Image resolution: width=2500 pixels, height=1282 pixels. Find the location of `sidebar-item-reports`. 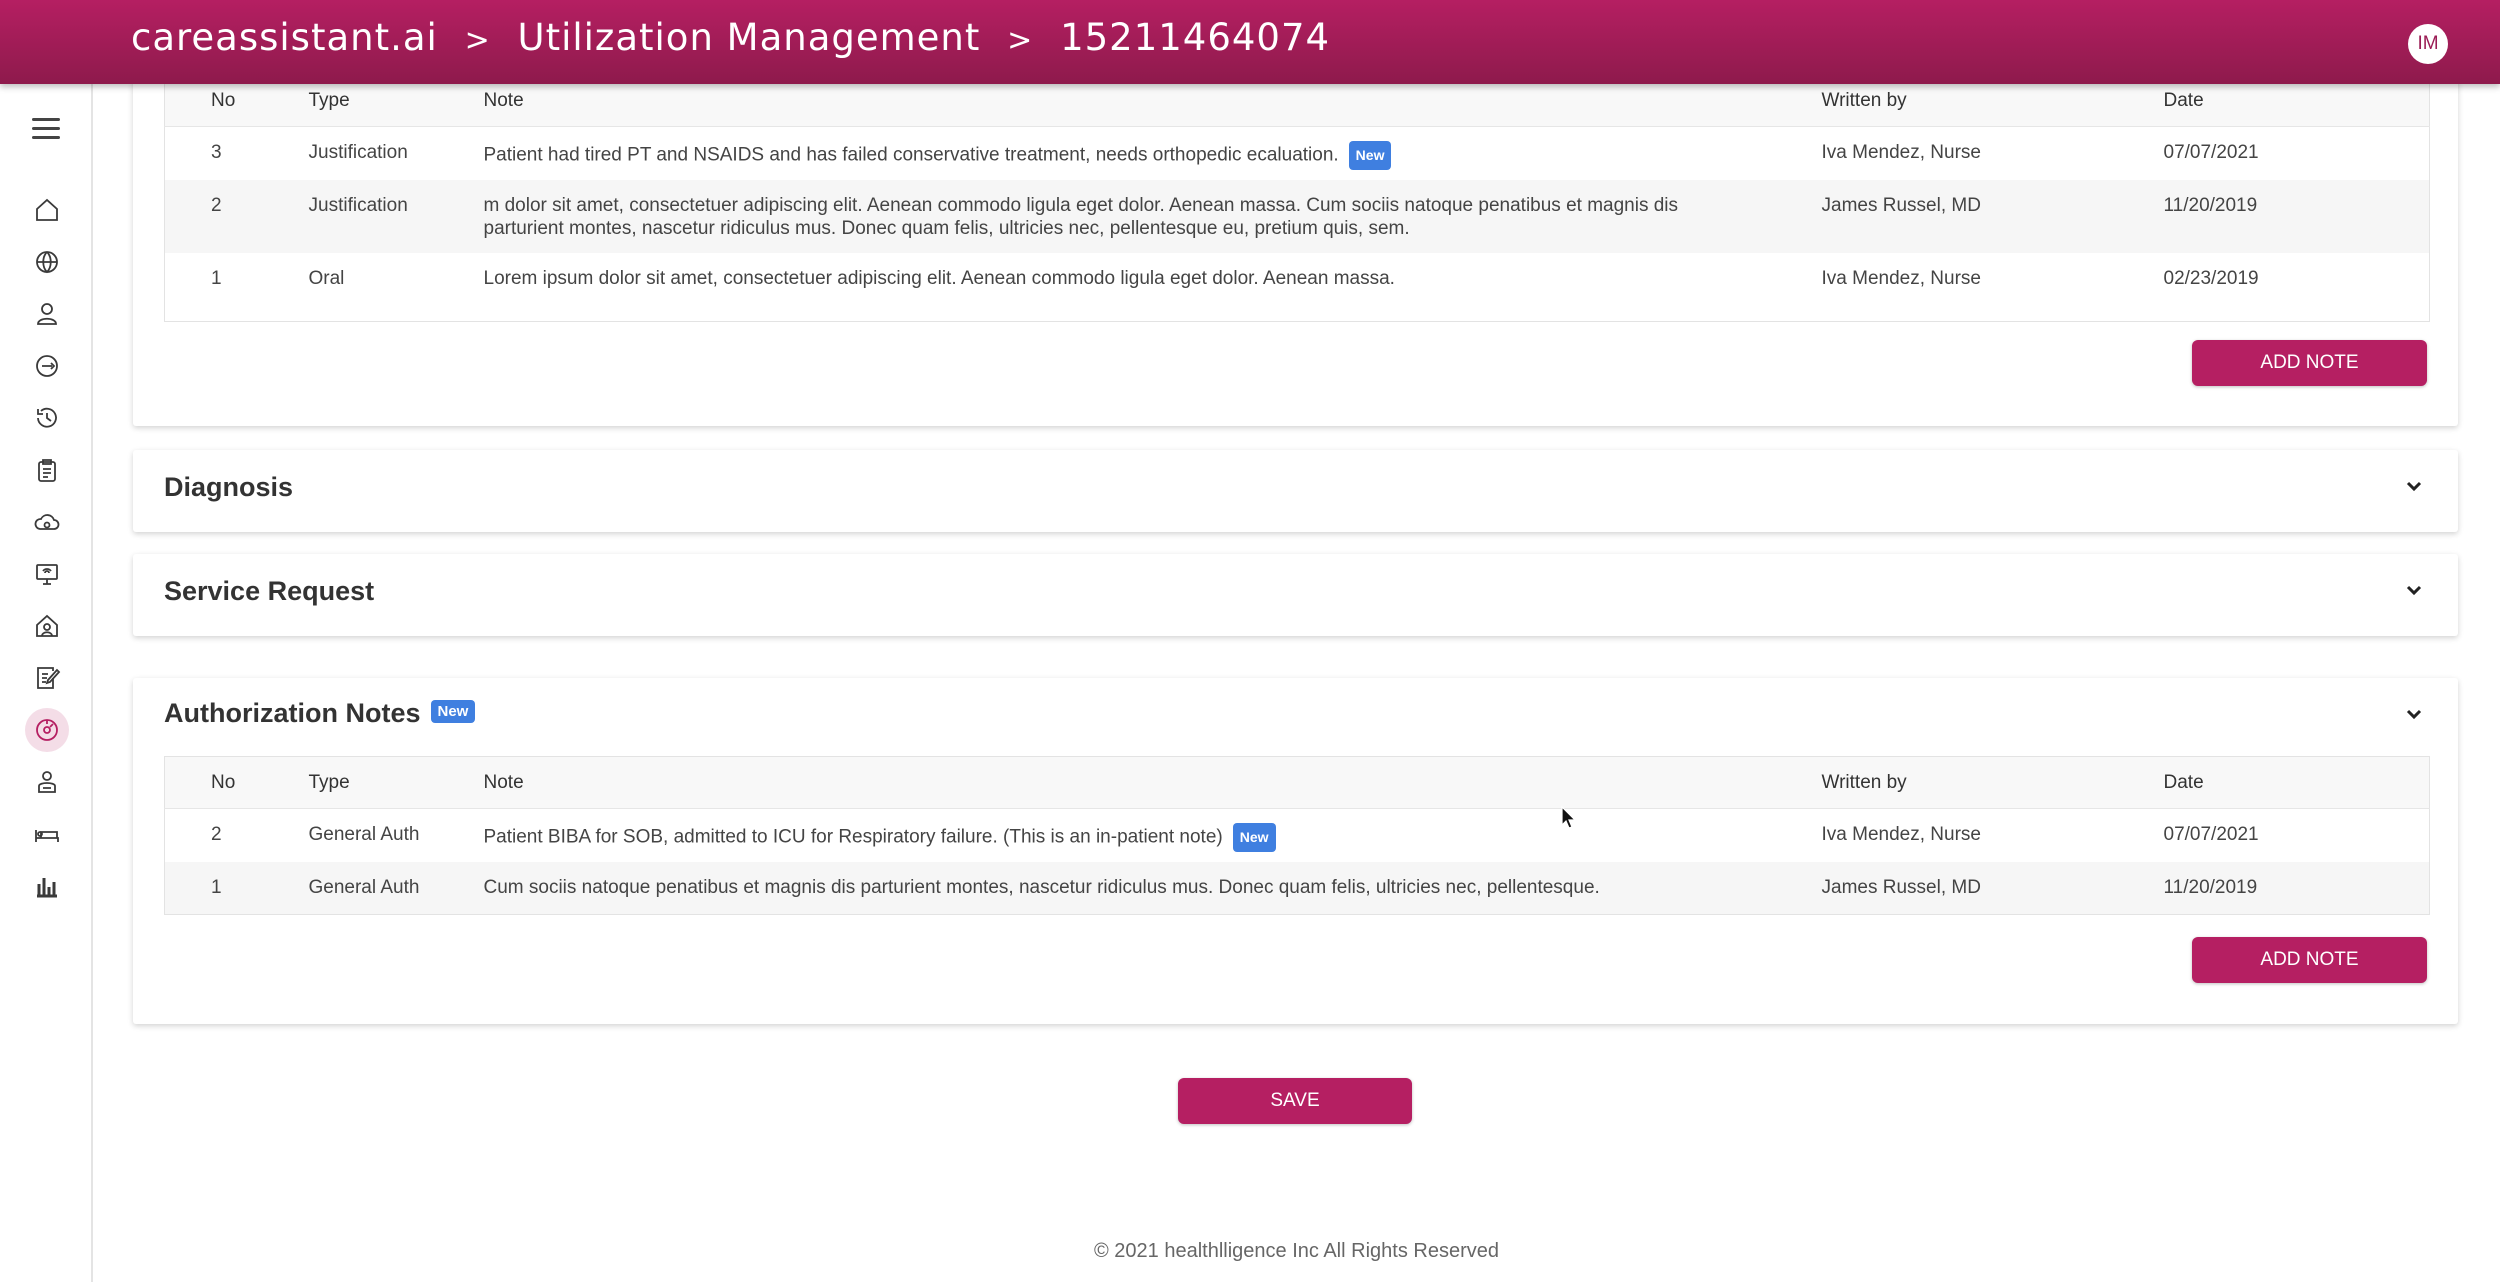

sidebar-item-reports is located at coordinates (47, 886).